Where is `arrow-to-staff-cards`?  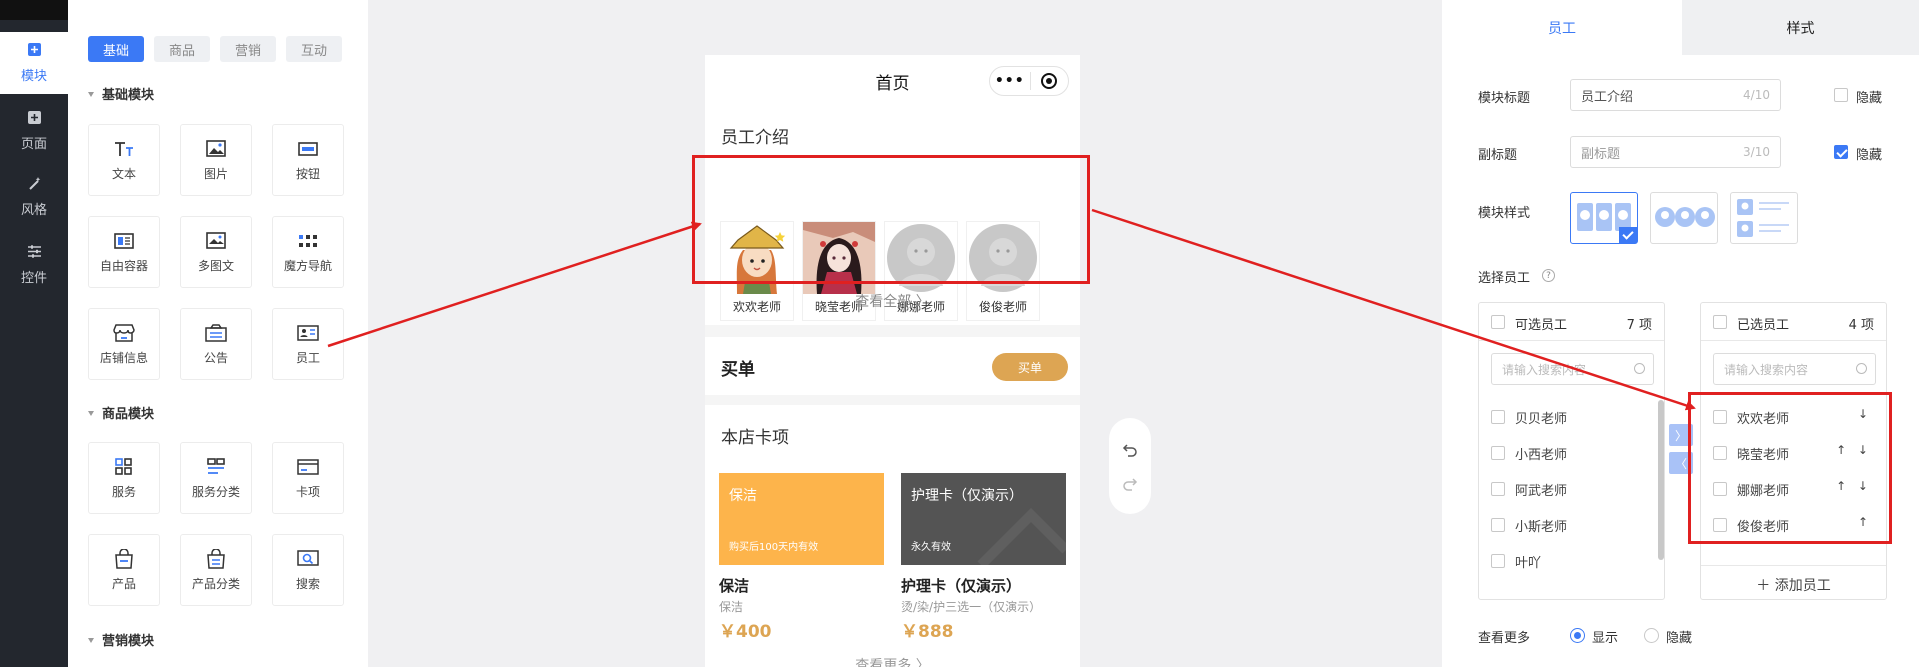 arrow-to-staff-cards is located at coordinates (514, 284).